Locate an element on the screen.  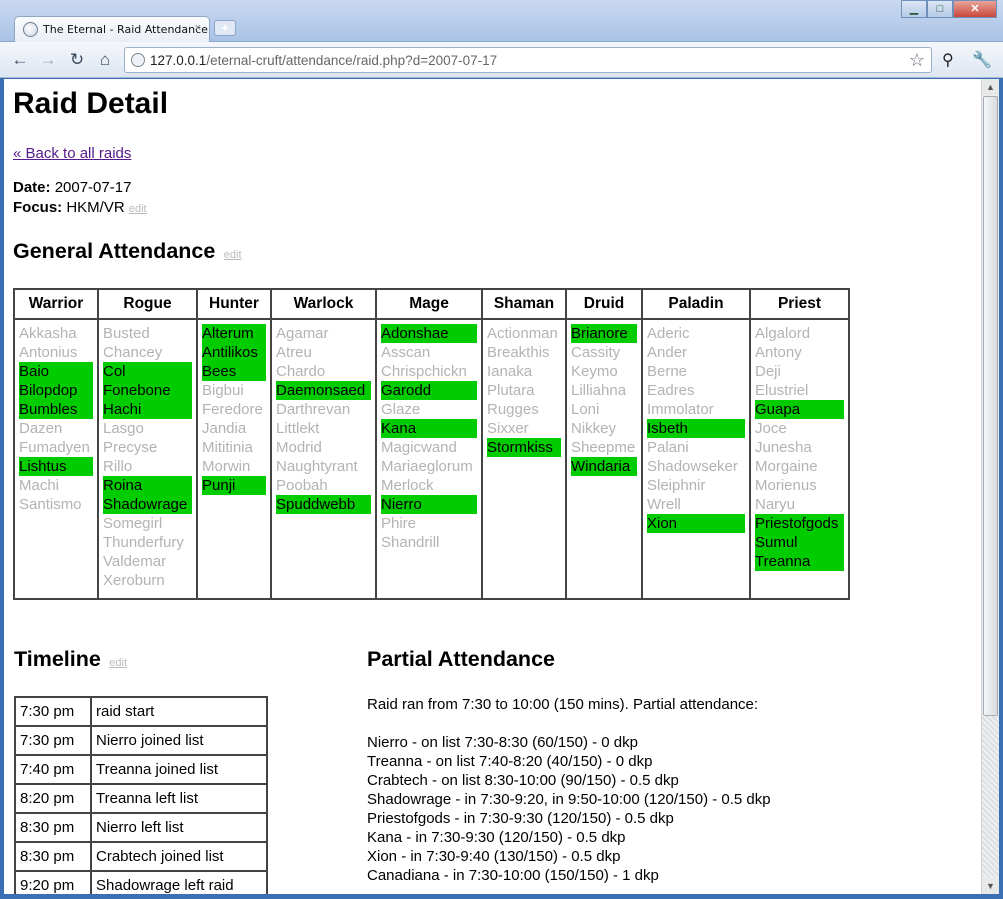
member-name: Morwin is located at coordinates (234, 466).